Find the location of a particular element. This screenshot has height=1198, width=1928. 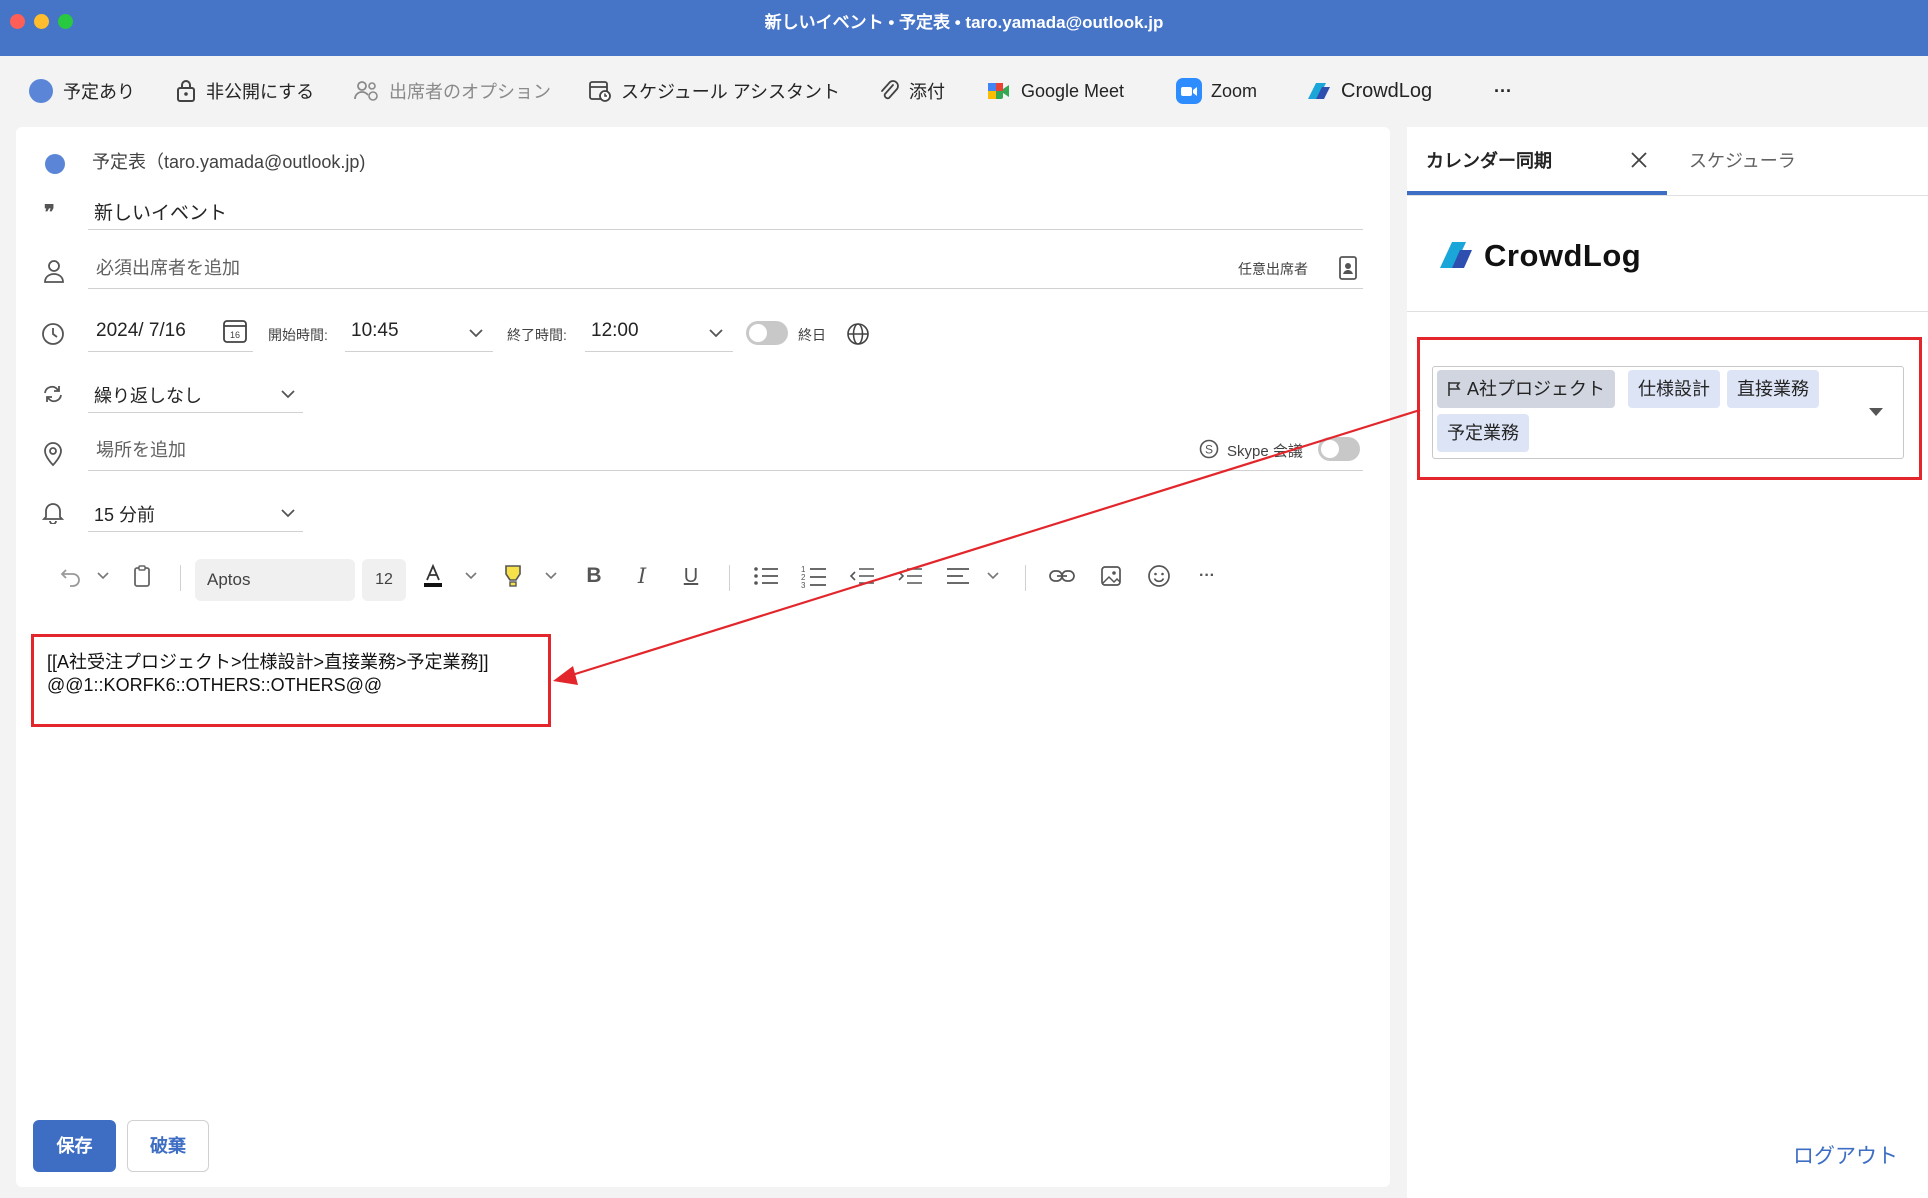

location-input: 場所を追加 is located at coordinates (141, 449).